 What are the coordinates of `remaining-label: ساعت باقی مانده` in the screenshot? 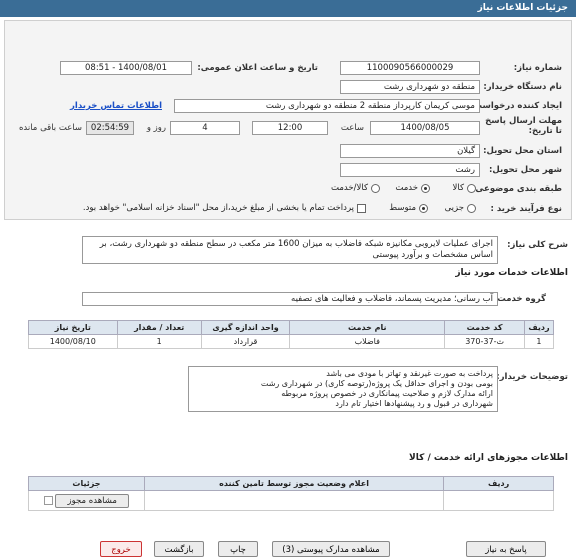 It's located at (50, 128).